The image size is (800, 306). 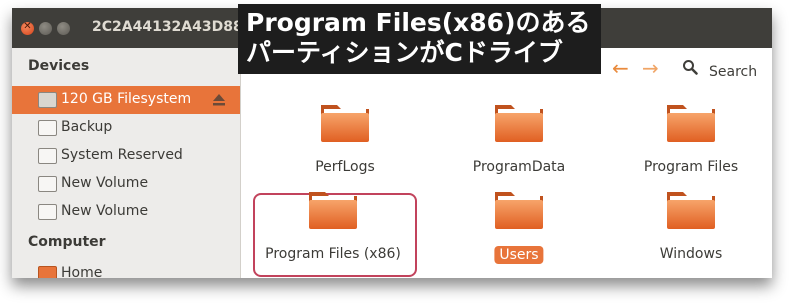 I want to click on usb-drive-icon, so click(x=47, y=212).